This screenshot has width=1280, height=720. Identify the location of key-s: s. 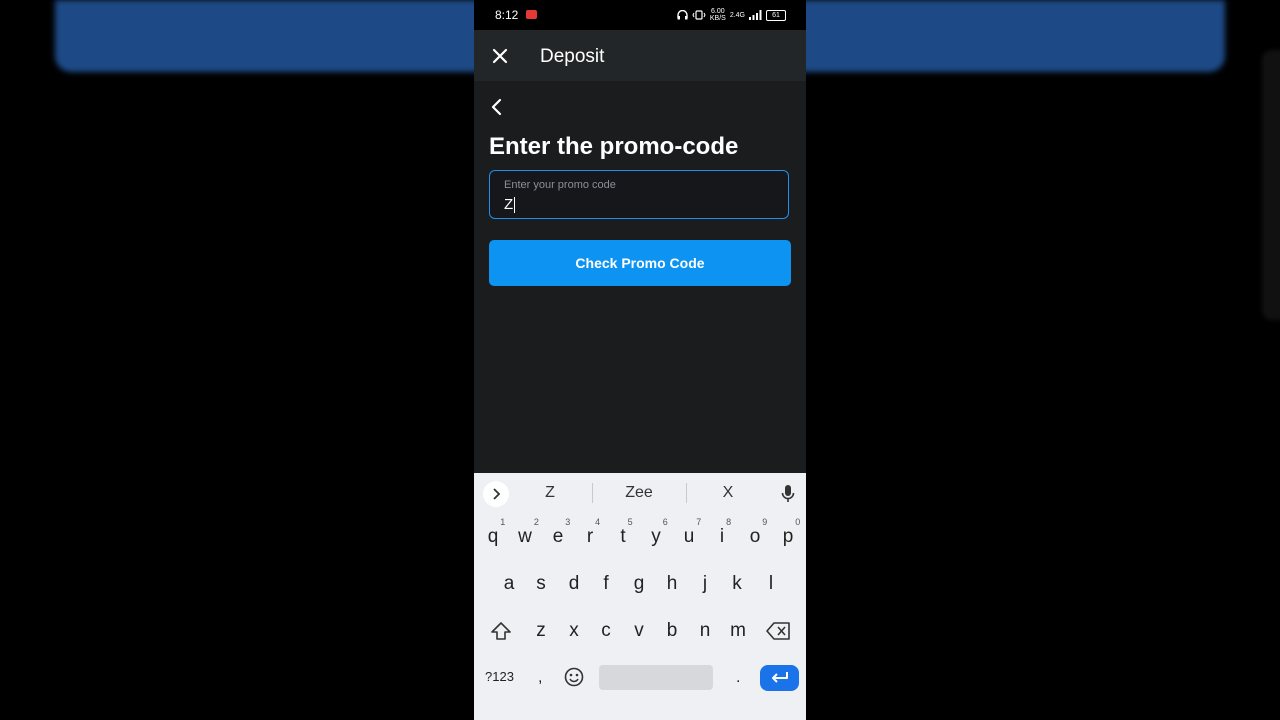
(541, 584).